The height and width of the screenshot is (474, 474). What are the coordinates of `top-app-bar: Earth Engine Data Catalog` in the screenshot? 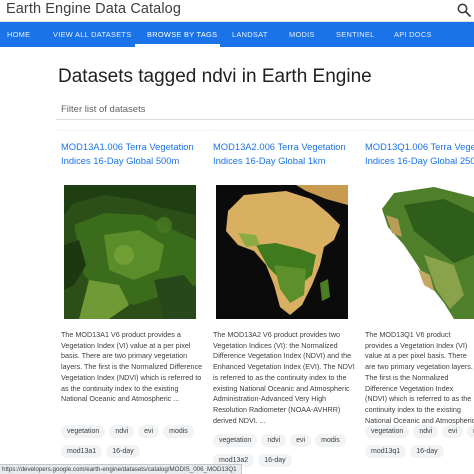 It's located at (237, 11).